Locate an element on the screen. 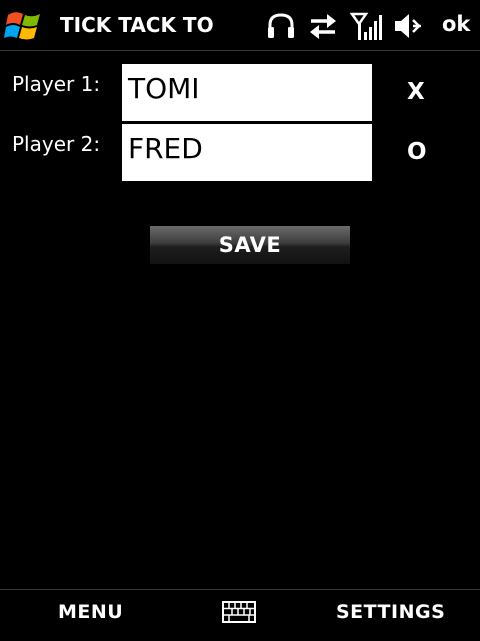  player1-label: Player 1: is located at coordinates (56, 84).